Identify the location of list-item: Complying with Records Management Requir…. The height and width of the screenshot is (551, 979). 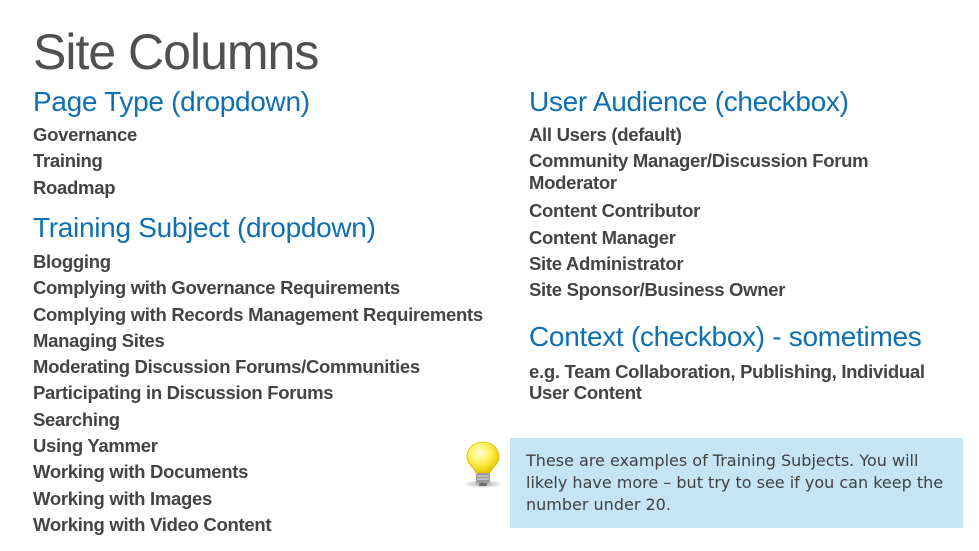
(258, 314).